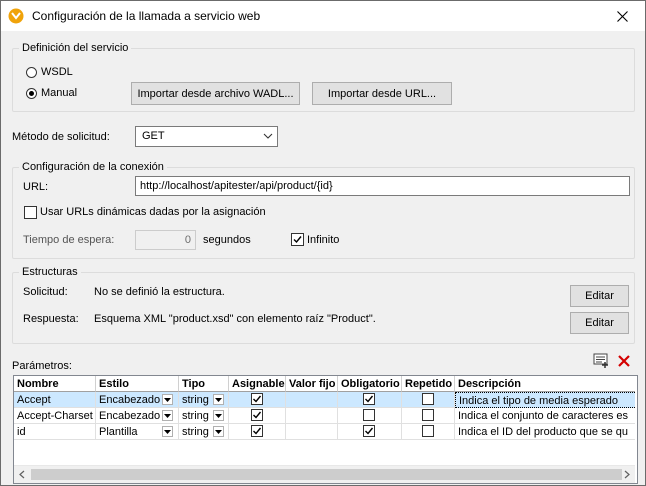 The image size is (646, 486). I want to click on cell-name: Accept-Charset, so click(55, 416).